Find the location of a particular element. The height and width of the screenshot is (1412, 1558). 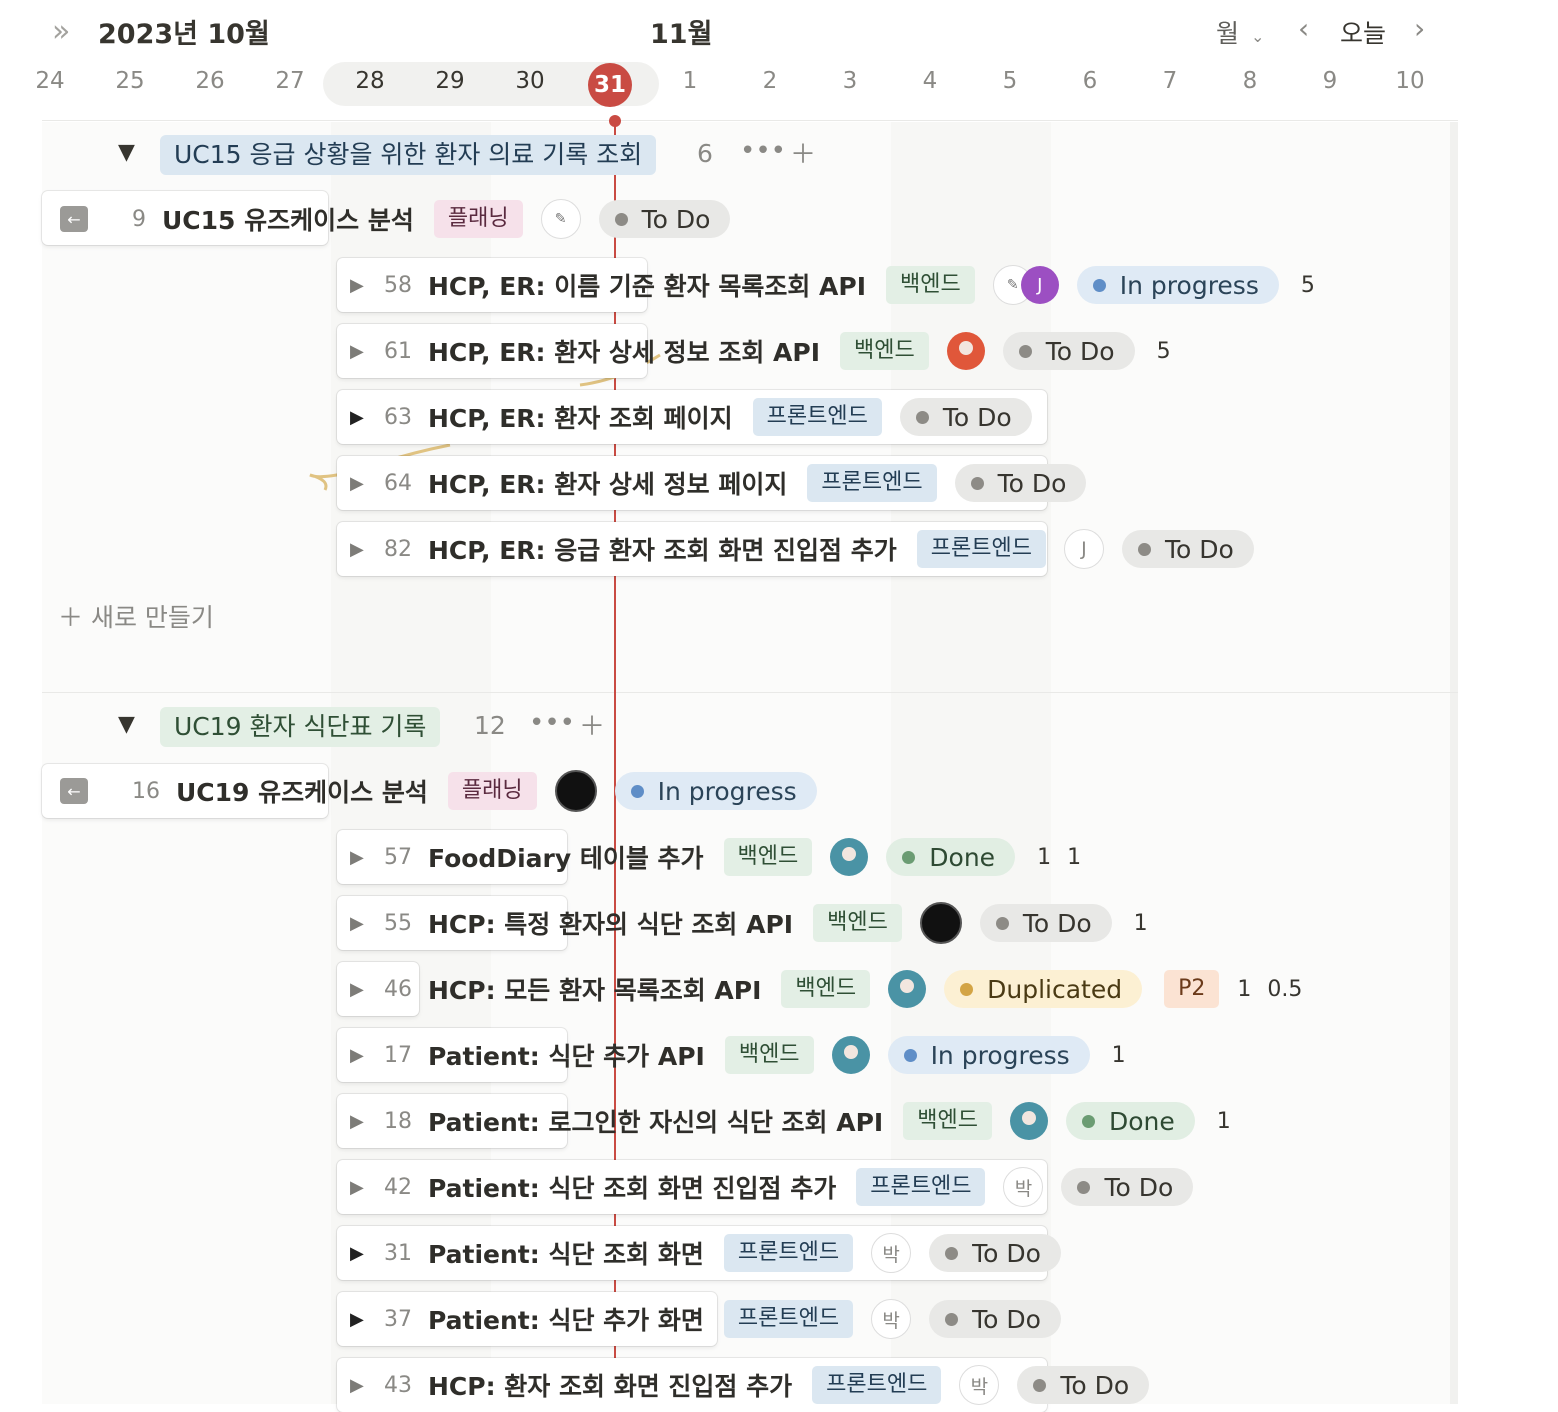

task-title: Patient: 식단 추가 API is located at coordinates (566, 1055).